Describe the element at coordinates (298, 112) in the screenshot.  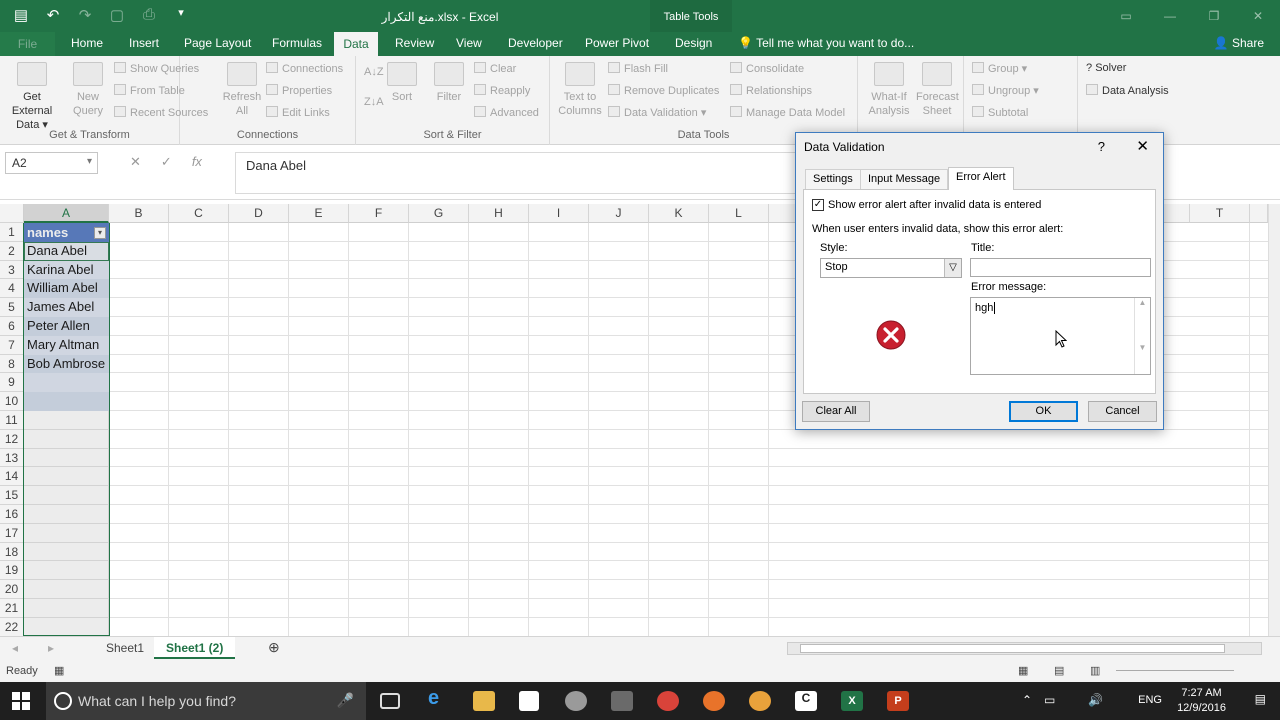
I see `edit-links-button: Edit Links` at that location.